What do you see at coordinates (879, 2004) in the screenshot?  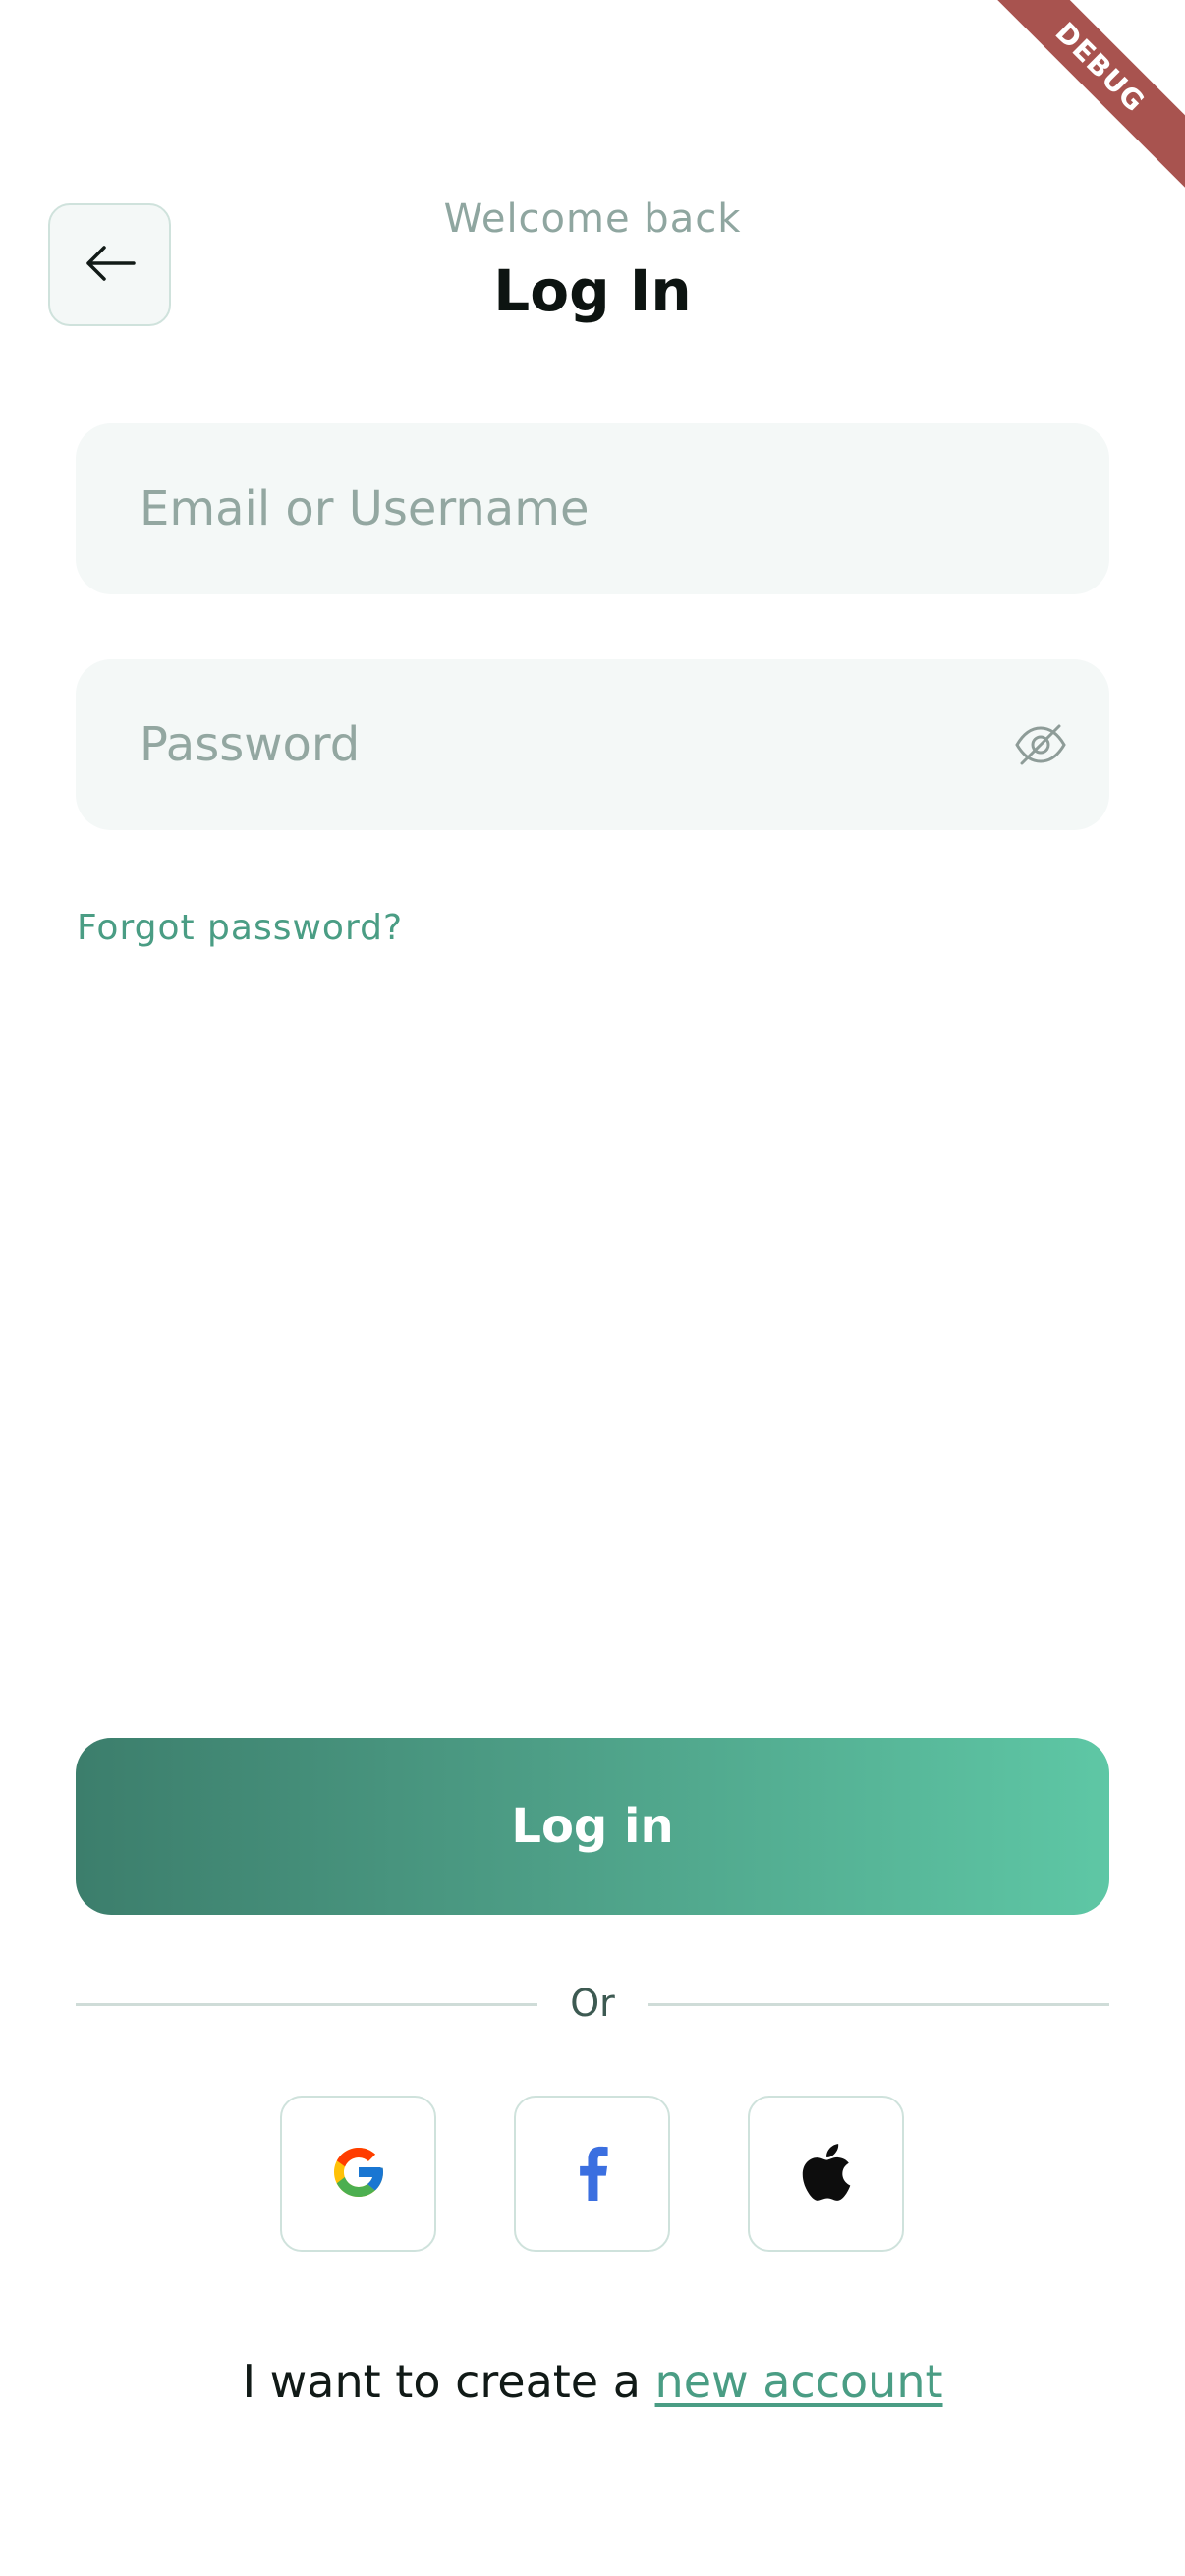 I see `divider-line-right` at bounding box center [879, 2004].